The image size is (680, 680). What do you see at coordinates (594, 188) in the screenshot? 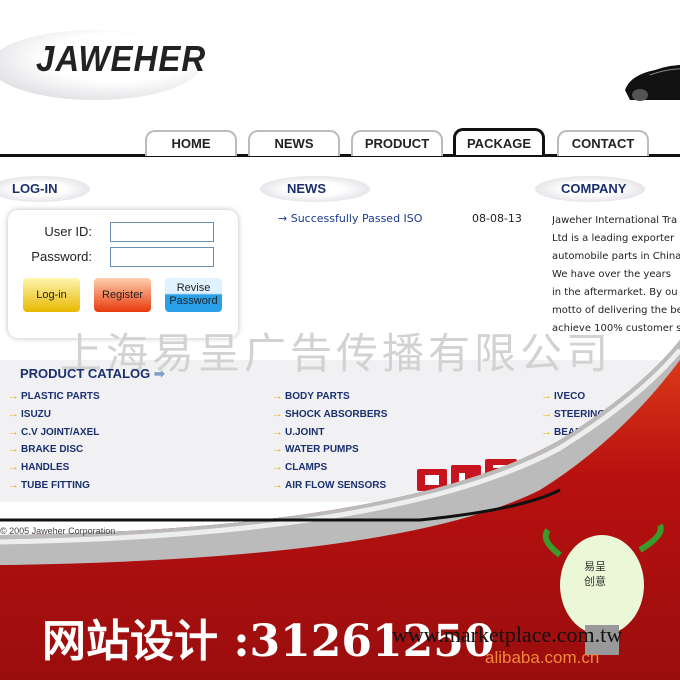
I see `company-title: COMPANY` at bounding box center [594, 188].